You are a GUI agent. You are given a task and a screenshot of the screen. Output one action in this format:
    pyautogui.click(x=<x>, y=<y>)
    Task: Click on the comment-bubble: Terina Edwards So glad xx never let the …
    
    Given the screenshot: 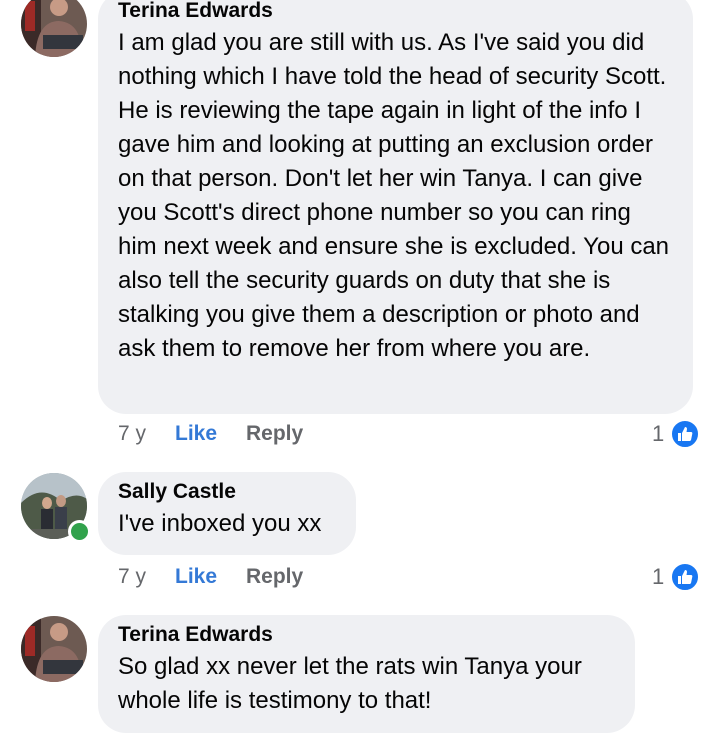 What is the action you would take?
    pyautogui.click(x=366, y=674)
    